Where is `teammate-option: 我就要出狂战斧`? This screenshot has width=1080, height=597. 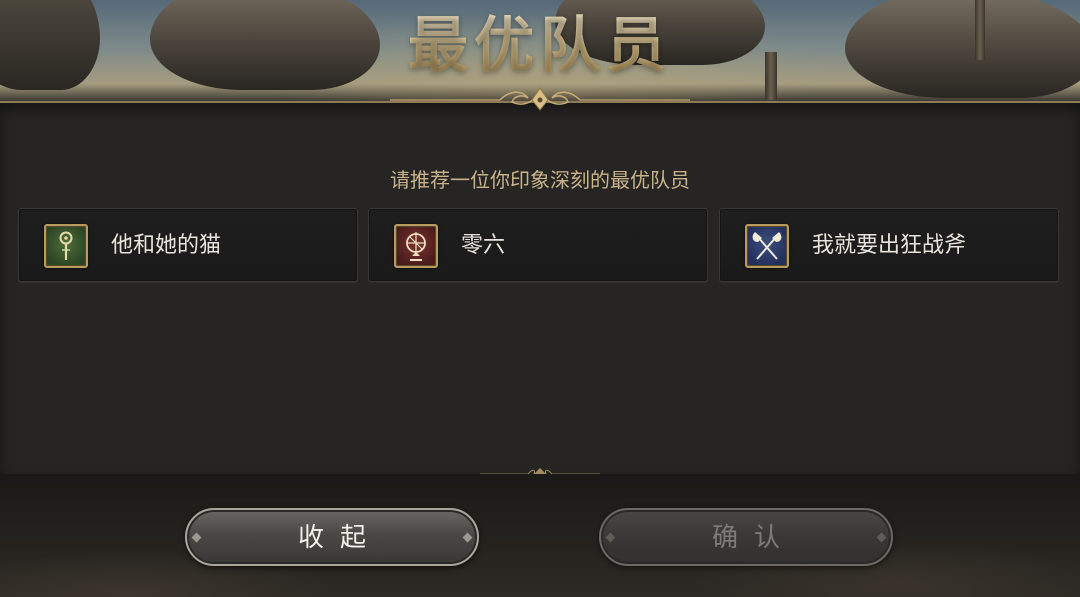
teammate-option: 我就要出狂战斧 is located at coordinates (889, 245).